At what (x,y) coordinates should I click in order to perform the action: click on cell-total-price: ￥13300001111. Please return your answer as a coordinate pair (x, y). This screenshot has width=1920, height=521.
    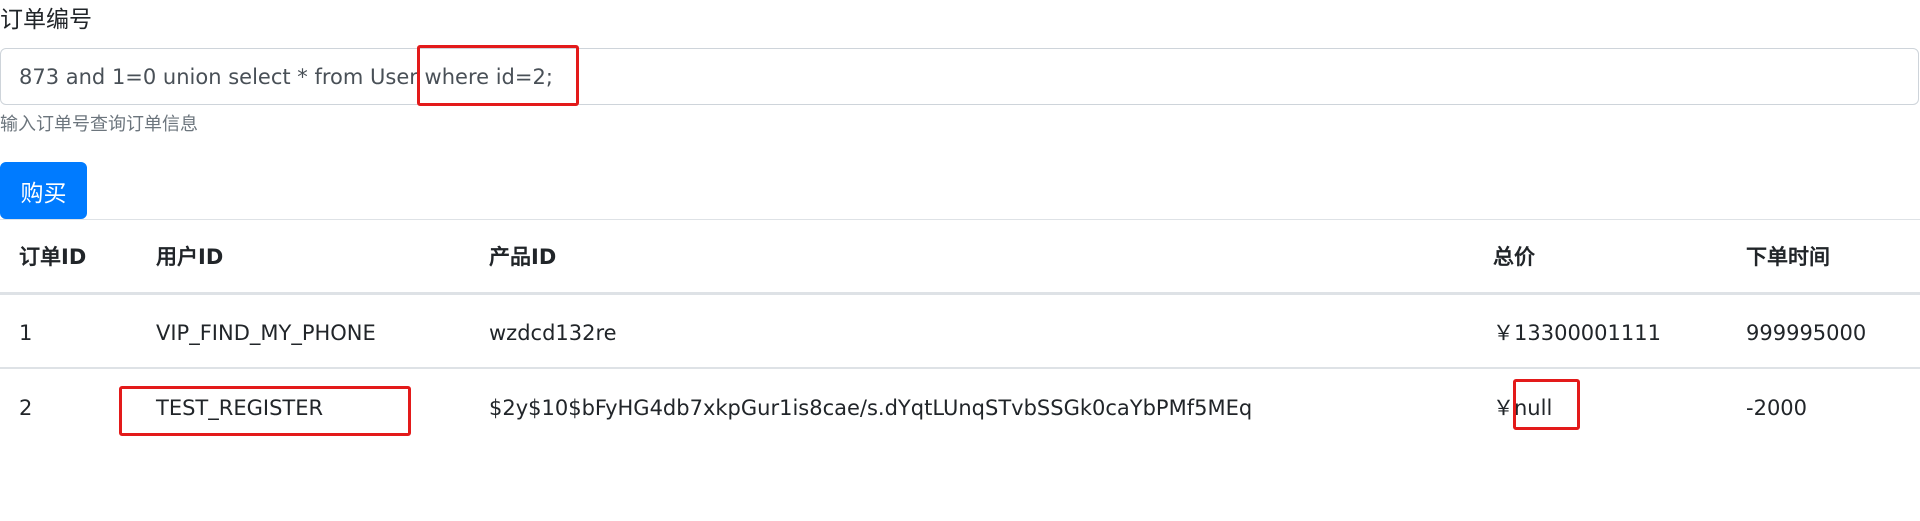
    Looking at the image, I should click on (1577, 333).